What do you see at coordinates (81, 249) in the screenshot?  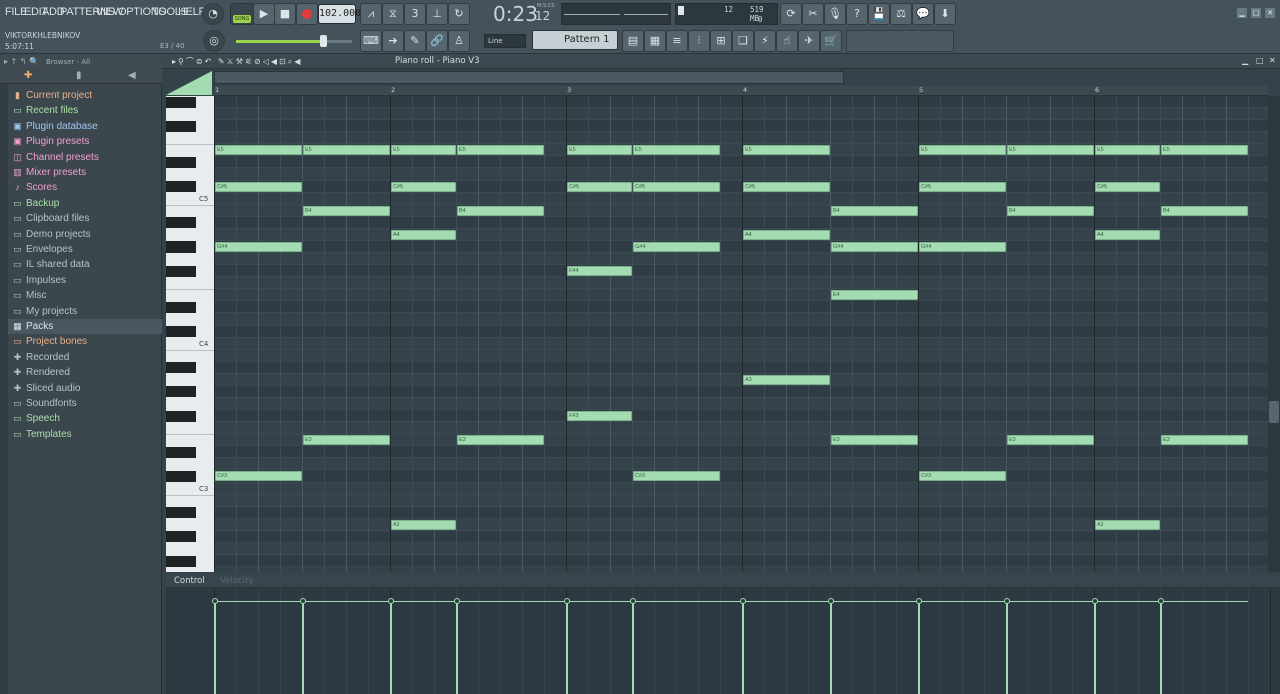 I see `browser-item: ▭ Envelopes` at bounding box center [81, 249].